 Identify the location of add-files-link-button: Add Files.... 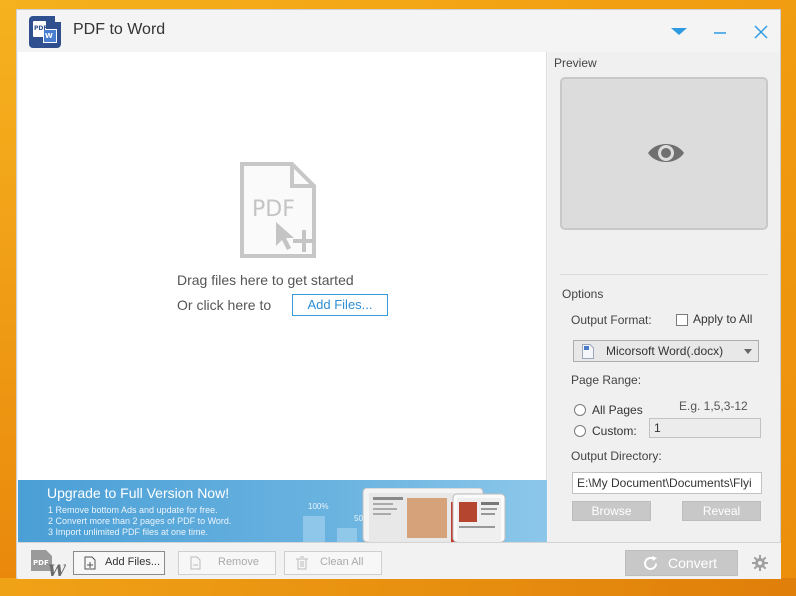
(340, 305).